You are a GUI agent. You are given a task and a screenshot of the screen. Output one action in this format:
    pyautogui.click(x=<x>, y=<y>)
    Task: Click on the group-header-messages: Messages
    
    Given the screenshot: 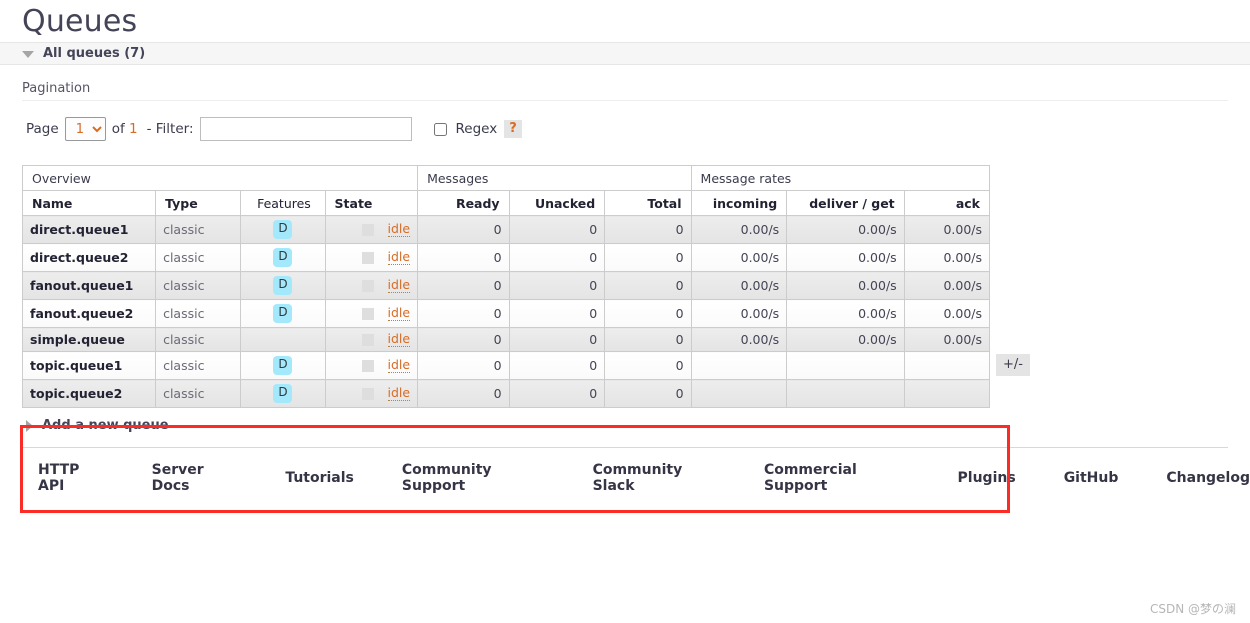 What is the action you would take?
    pyautogui.click(x=554, y=178)
    